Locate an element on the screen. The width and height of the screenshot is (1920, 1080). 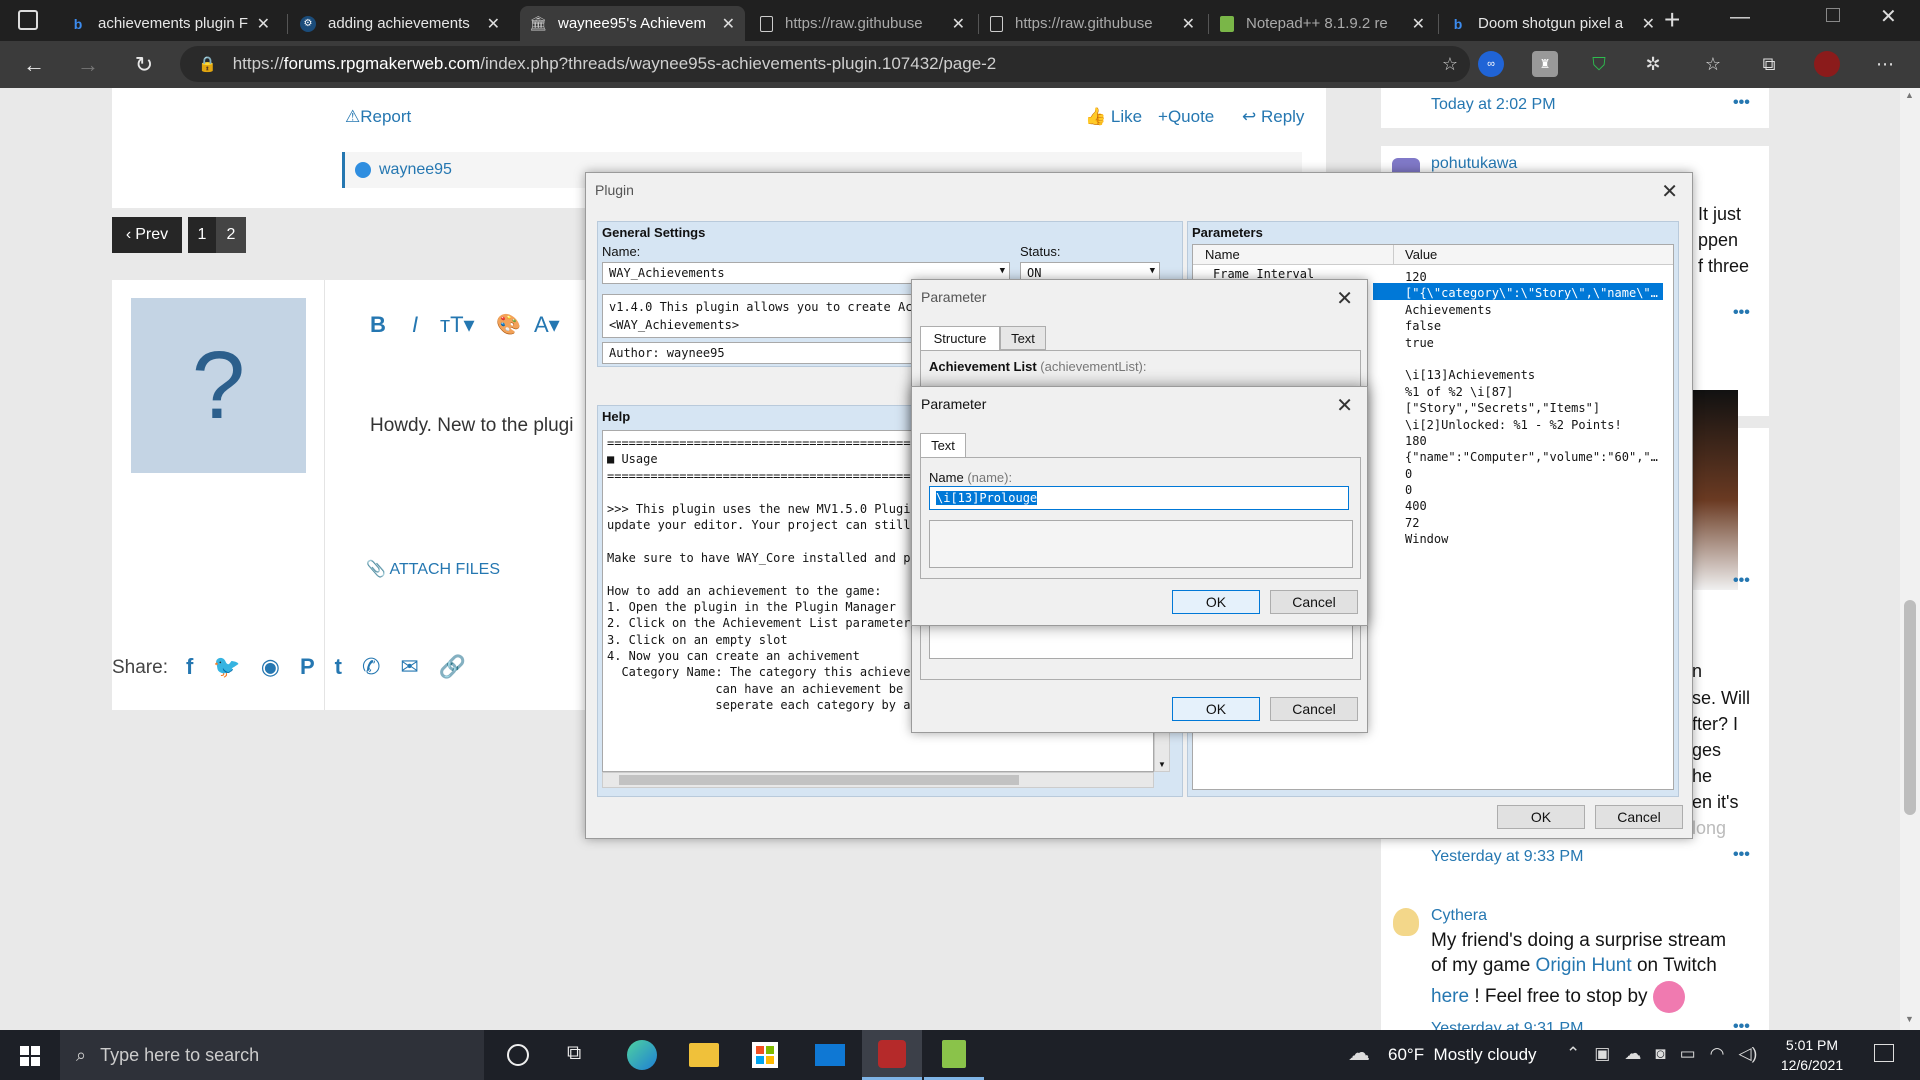
weather-text: 60°F Mostly cloudy is located at coordinates (1462, 1055).